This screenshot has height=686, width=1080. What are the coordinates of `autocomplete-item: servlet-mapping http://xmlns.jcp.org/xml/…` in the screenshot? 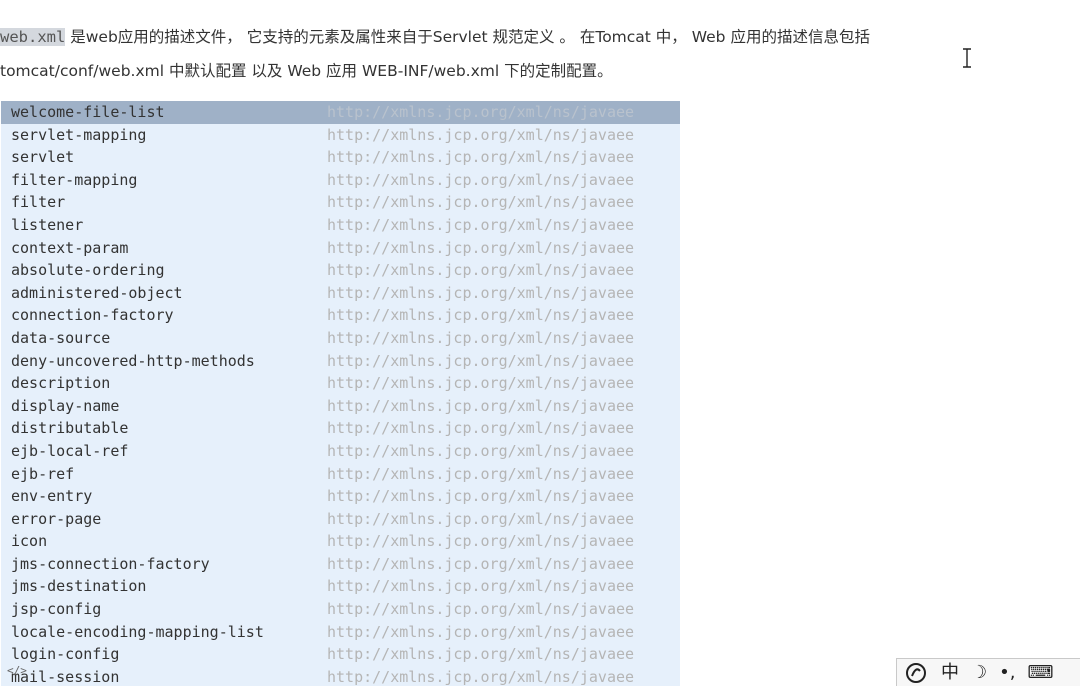 It's located at (340, 135).